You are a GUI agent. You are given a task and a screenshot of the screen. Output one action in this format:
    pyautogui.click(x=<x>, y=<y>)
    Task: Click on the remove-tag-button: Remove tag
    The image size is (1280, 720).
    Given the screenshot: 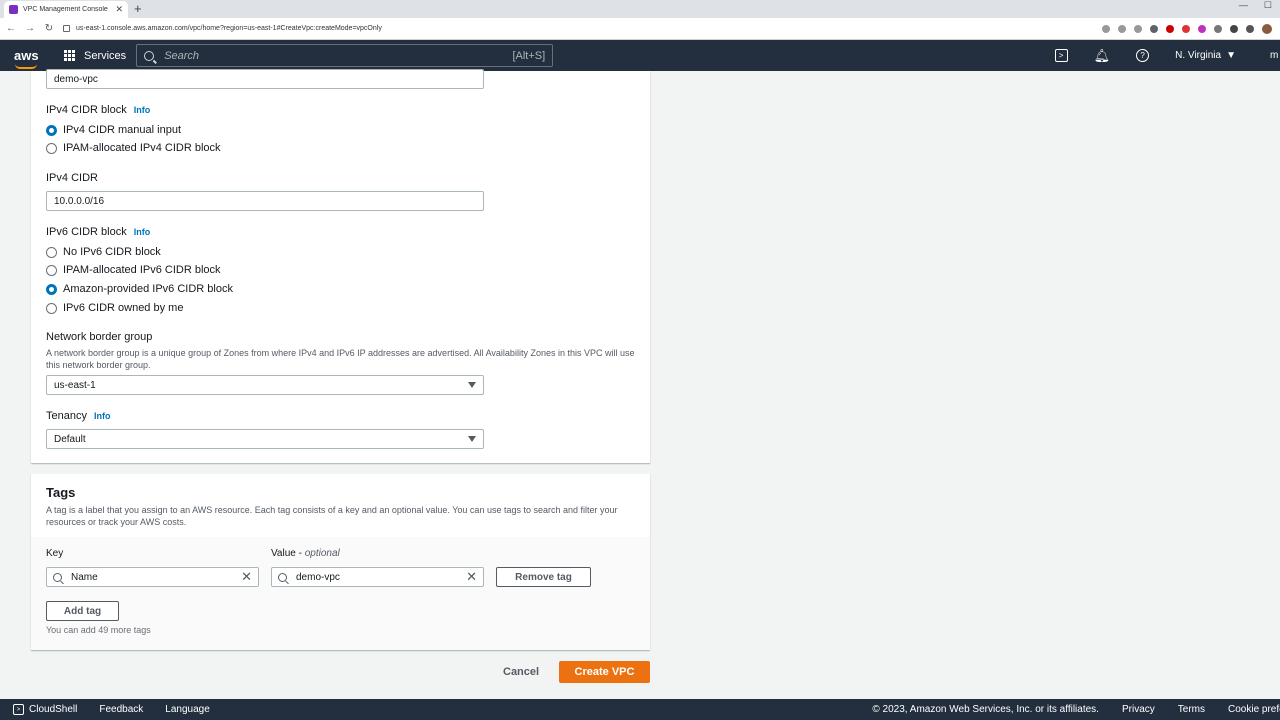 What is the action you would take?
    pyautogui.click(x=543, y=577)
    